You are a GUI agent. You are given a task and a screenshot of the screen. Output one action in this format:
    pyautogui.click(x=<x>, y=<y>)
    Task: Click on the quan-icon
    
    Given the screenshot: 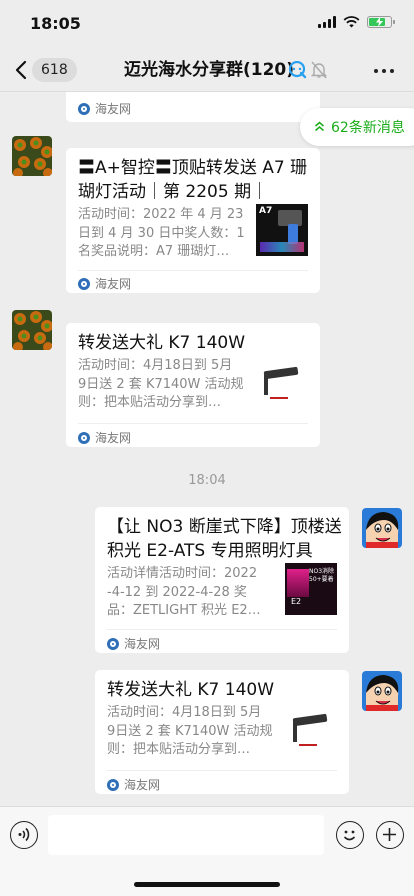 What is the action you would take?
    pyautogui.click(x=297, y=70)
    